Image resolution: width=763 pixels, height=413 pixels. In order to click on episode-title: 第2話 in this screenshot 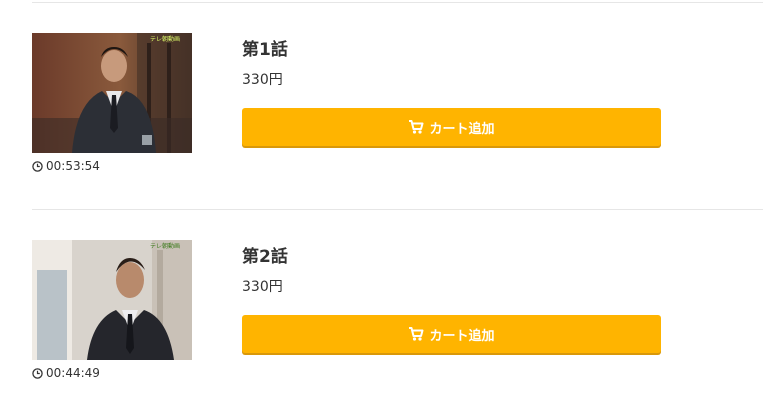, I will do `click(265, 257)`.